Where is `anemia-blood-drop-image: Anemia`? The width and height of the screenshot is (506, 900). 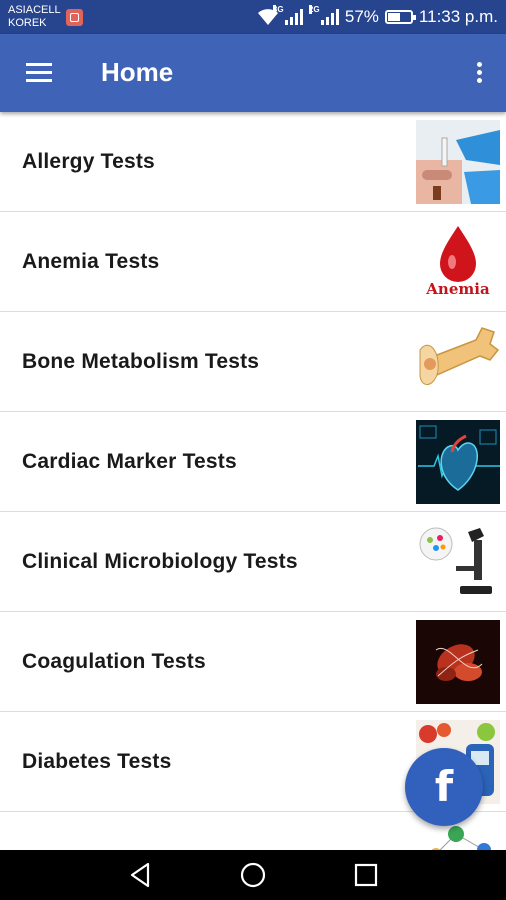 anemia-blood-drop-image: Anemia is located at coordinates (458, 262).